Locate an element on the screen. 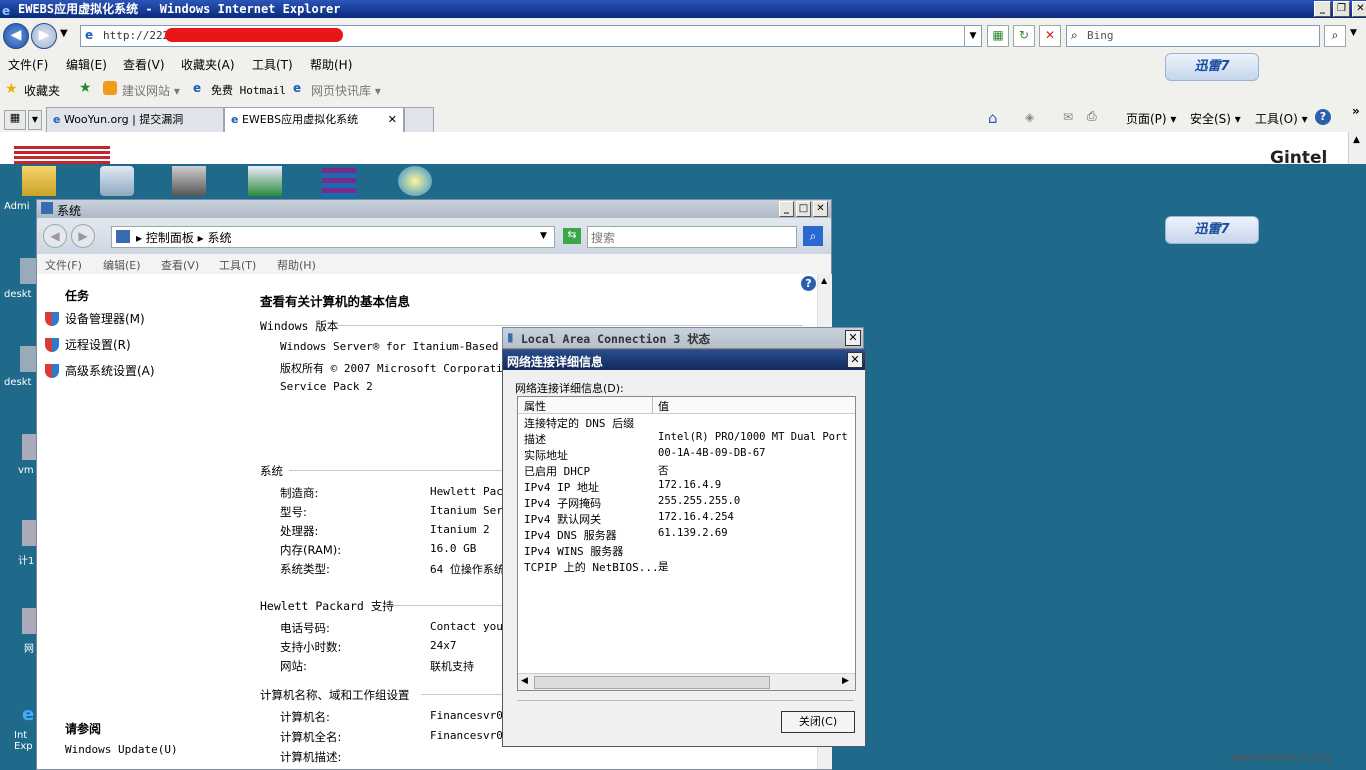 The width and height of the screenshot is (1366, 770). winrar-icon is located at coordinates (339, 183).